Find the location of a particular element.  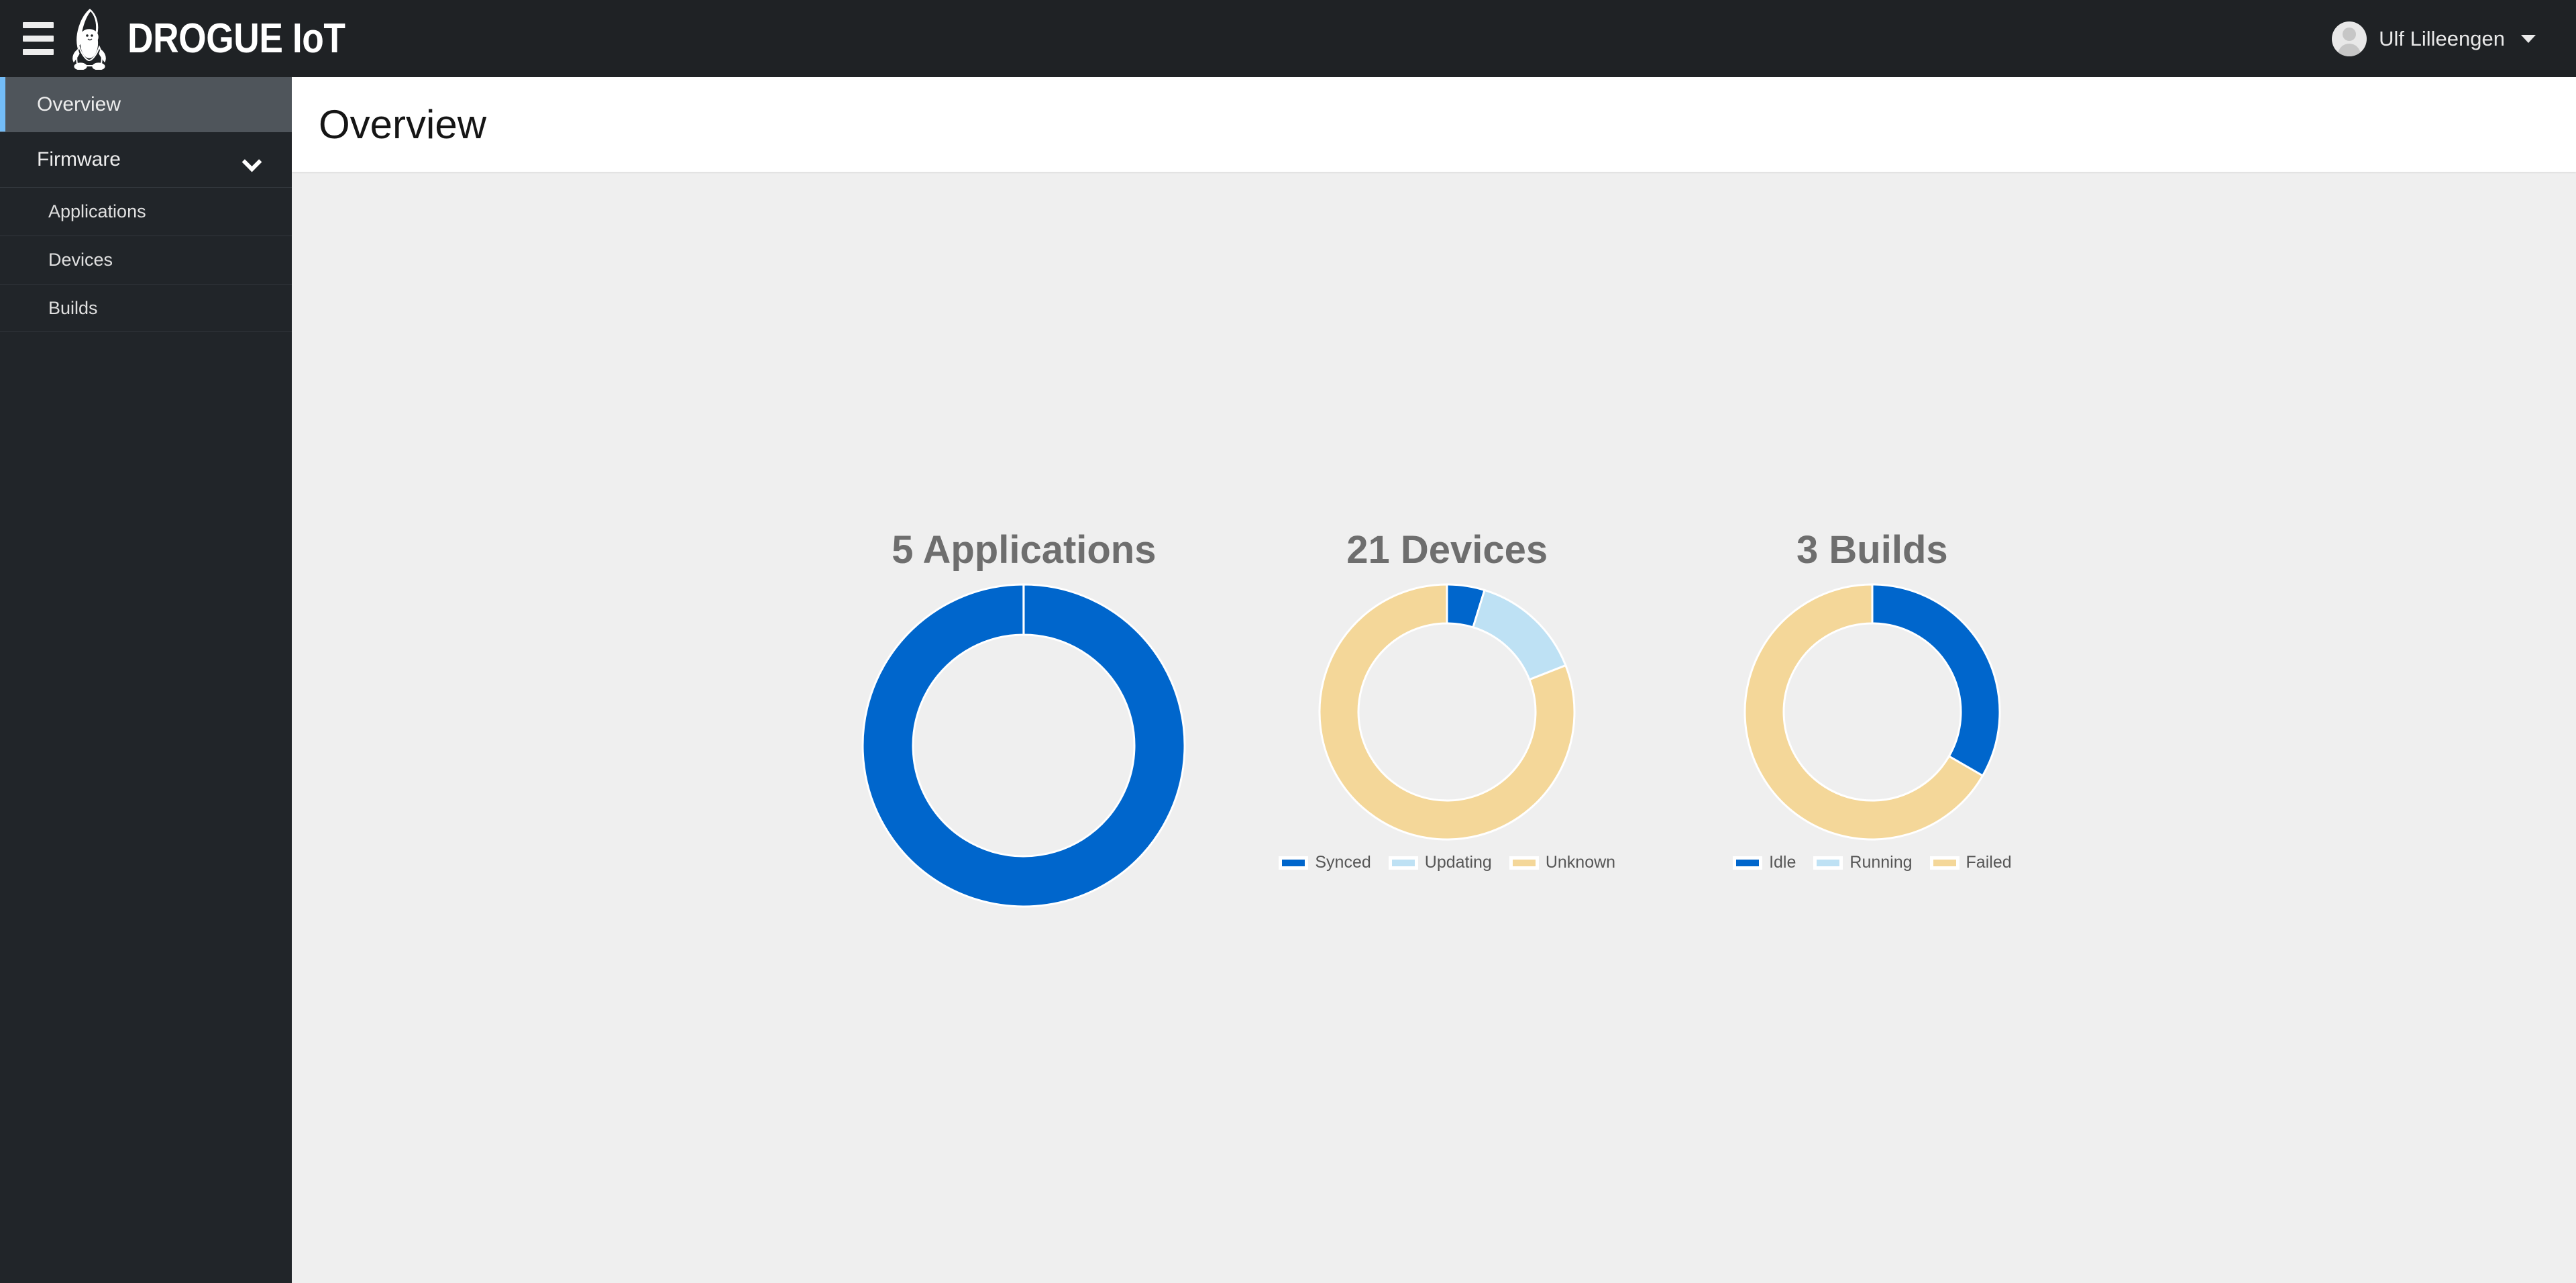

user-menu: Ulf Lilleengen is located at coordinates (2434, 38).